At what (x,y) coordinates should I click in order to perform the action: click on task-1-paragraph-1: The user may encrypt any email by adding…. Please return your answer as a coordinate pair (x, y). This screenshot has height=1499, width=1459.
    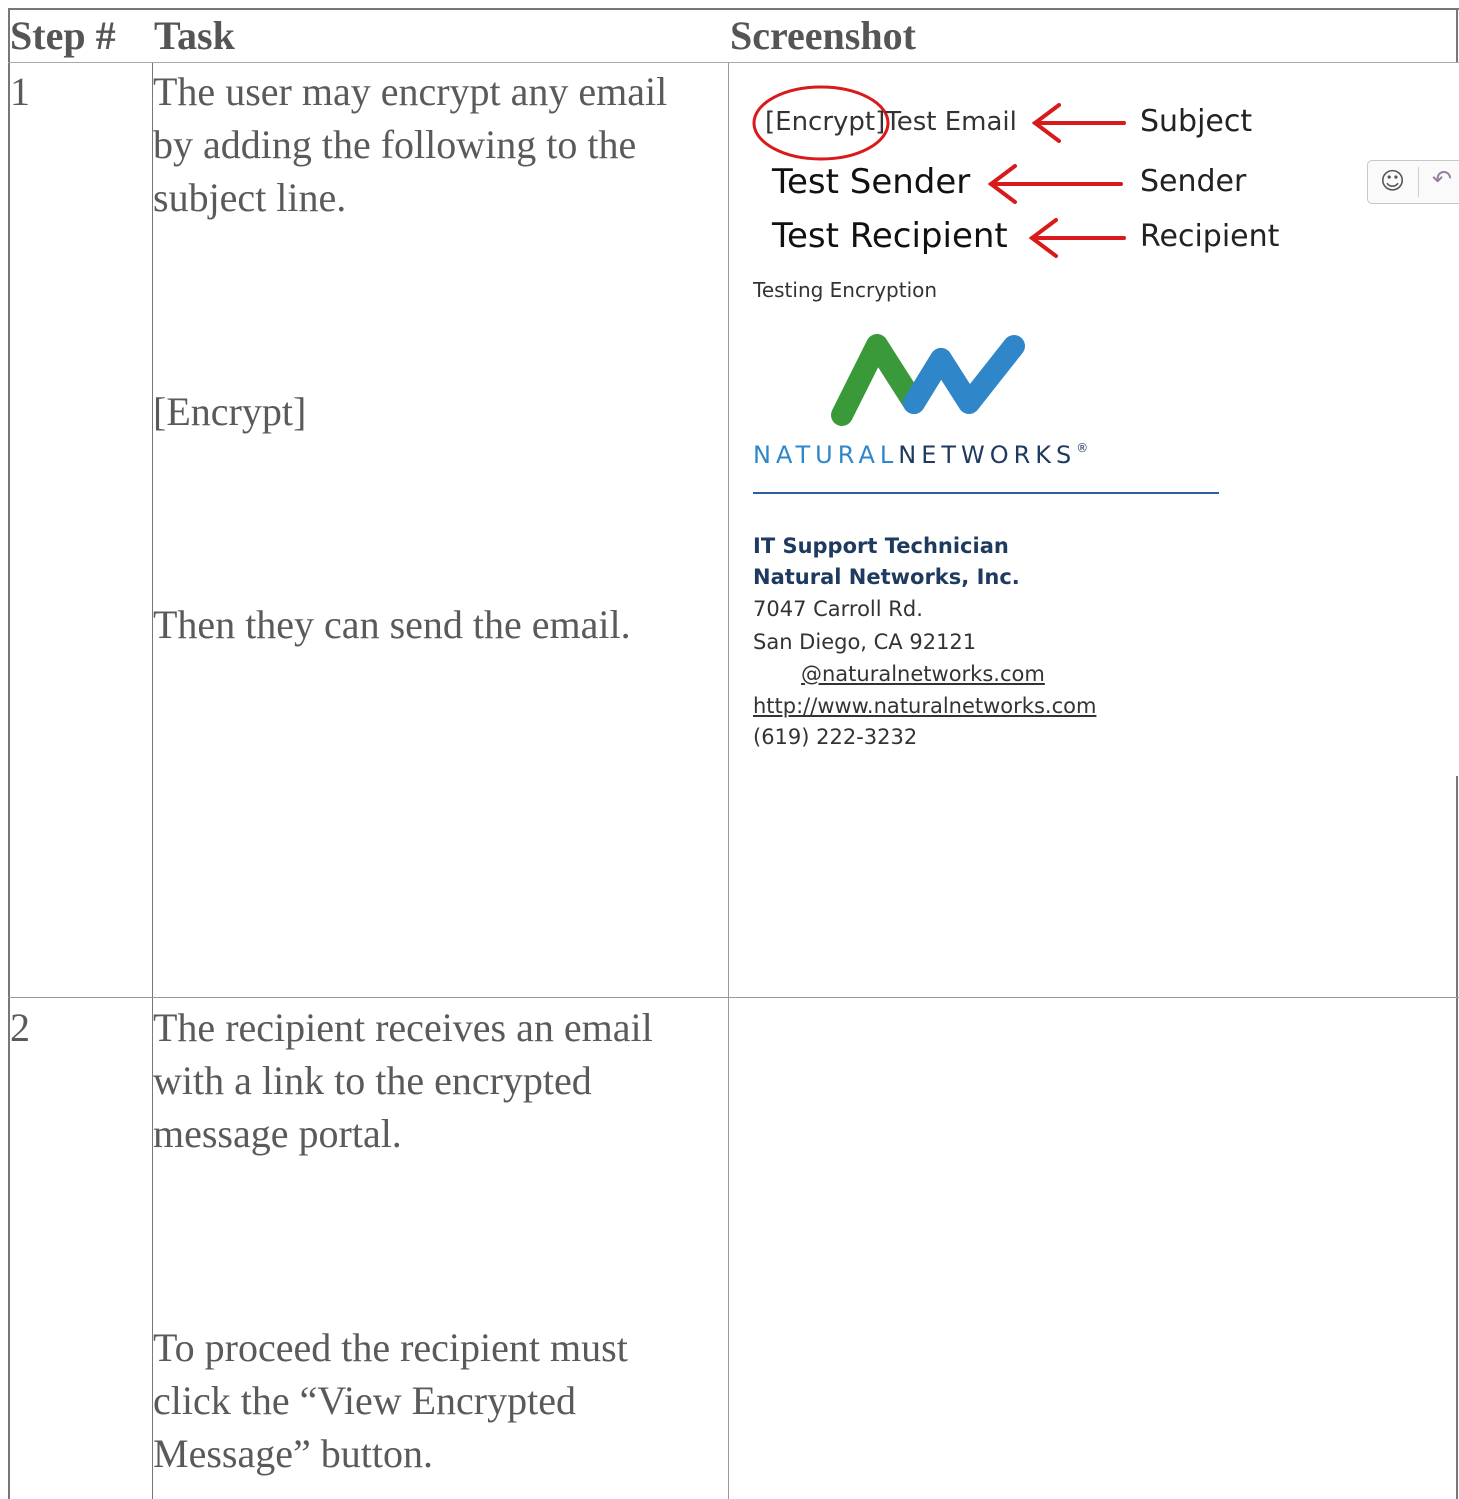
    Looking at the image, I should click on (410, 144).